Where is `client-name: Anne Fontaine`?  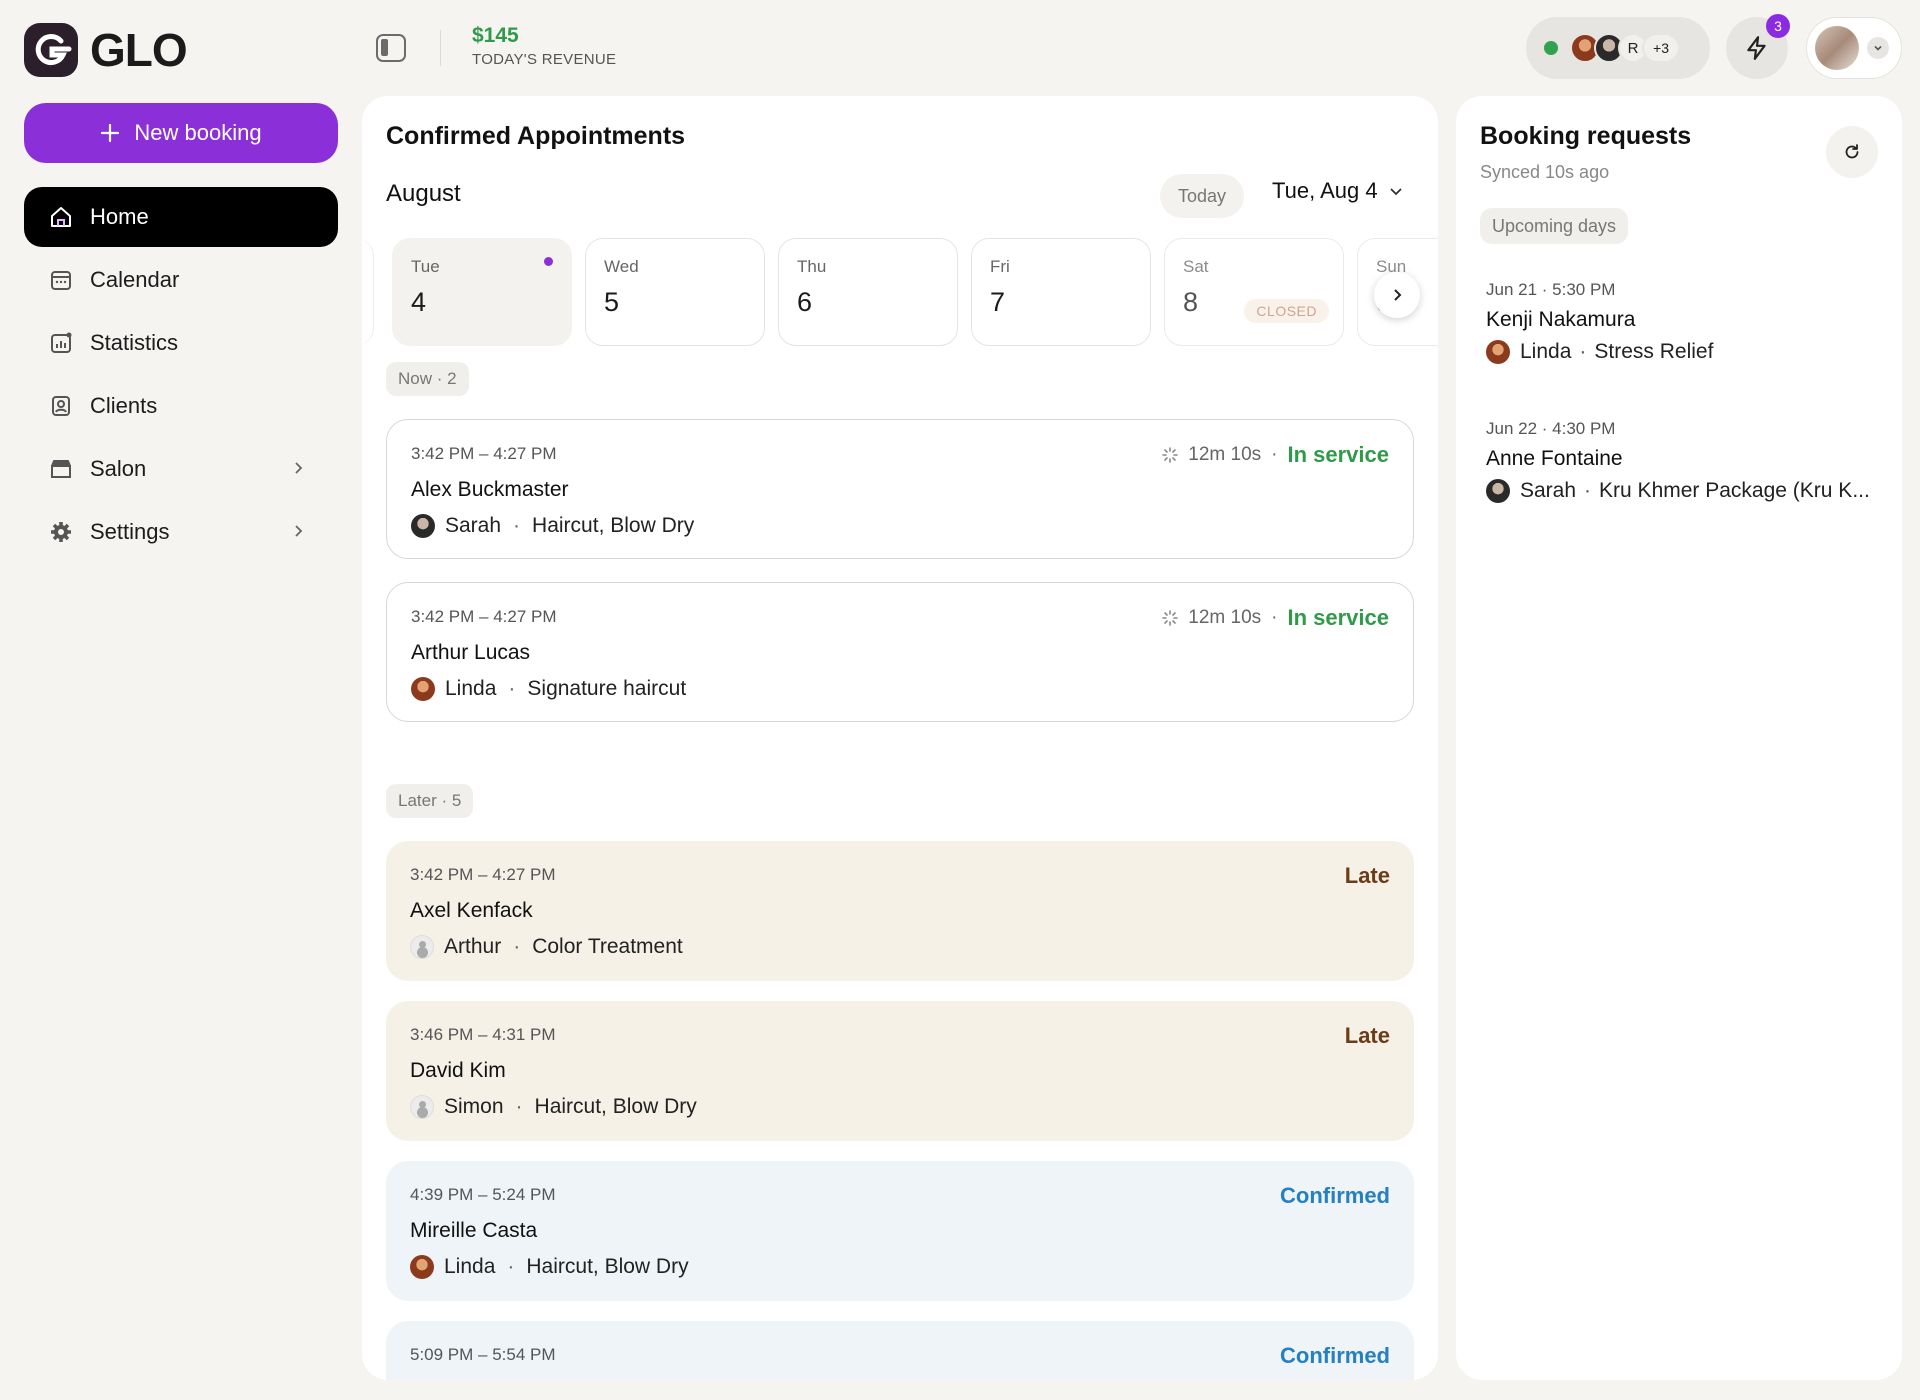 client-name: Anne Fontaine is located at coordinates (1554, 458).